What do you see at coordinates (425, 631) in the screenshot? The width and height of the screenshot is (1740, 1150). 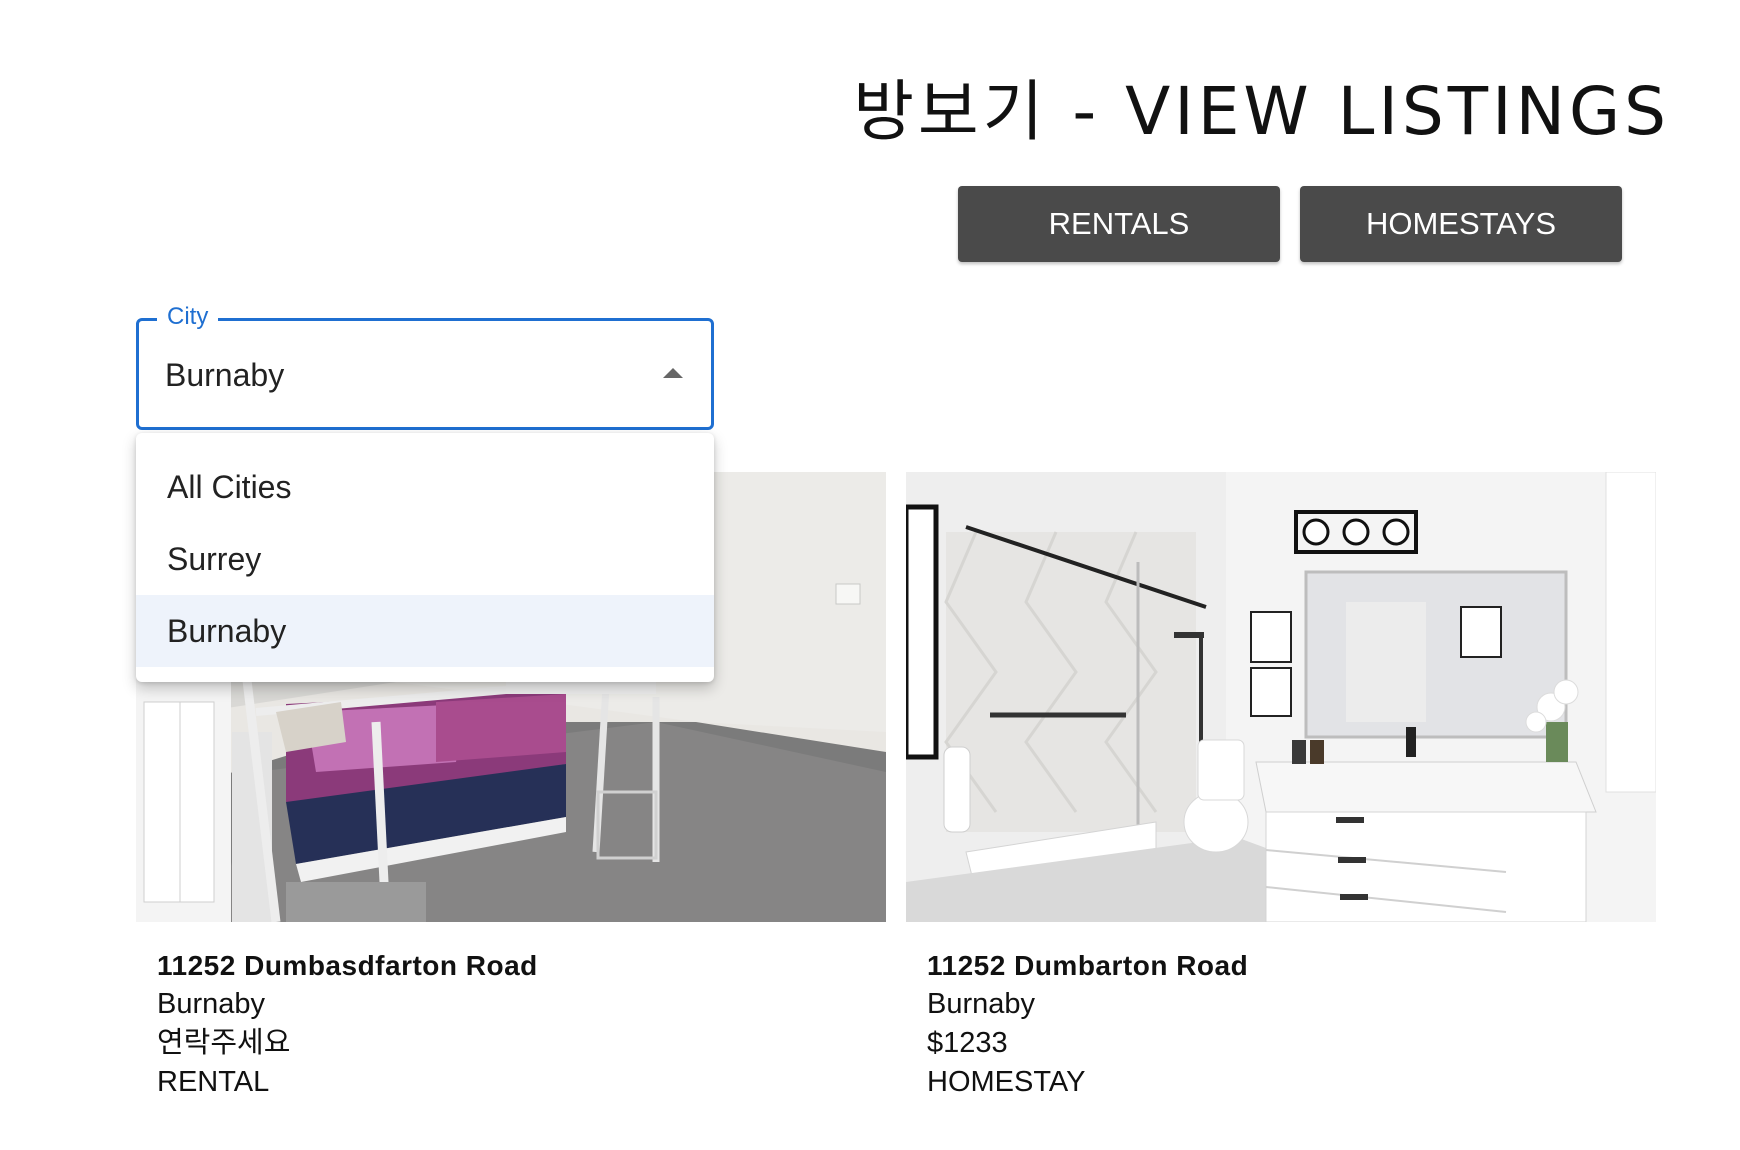 I see `city-option-burnaby: Burnaby` at bounding box center [425, 631].